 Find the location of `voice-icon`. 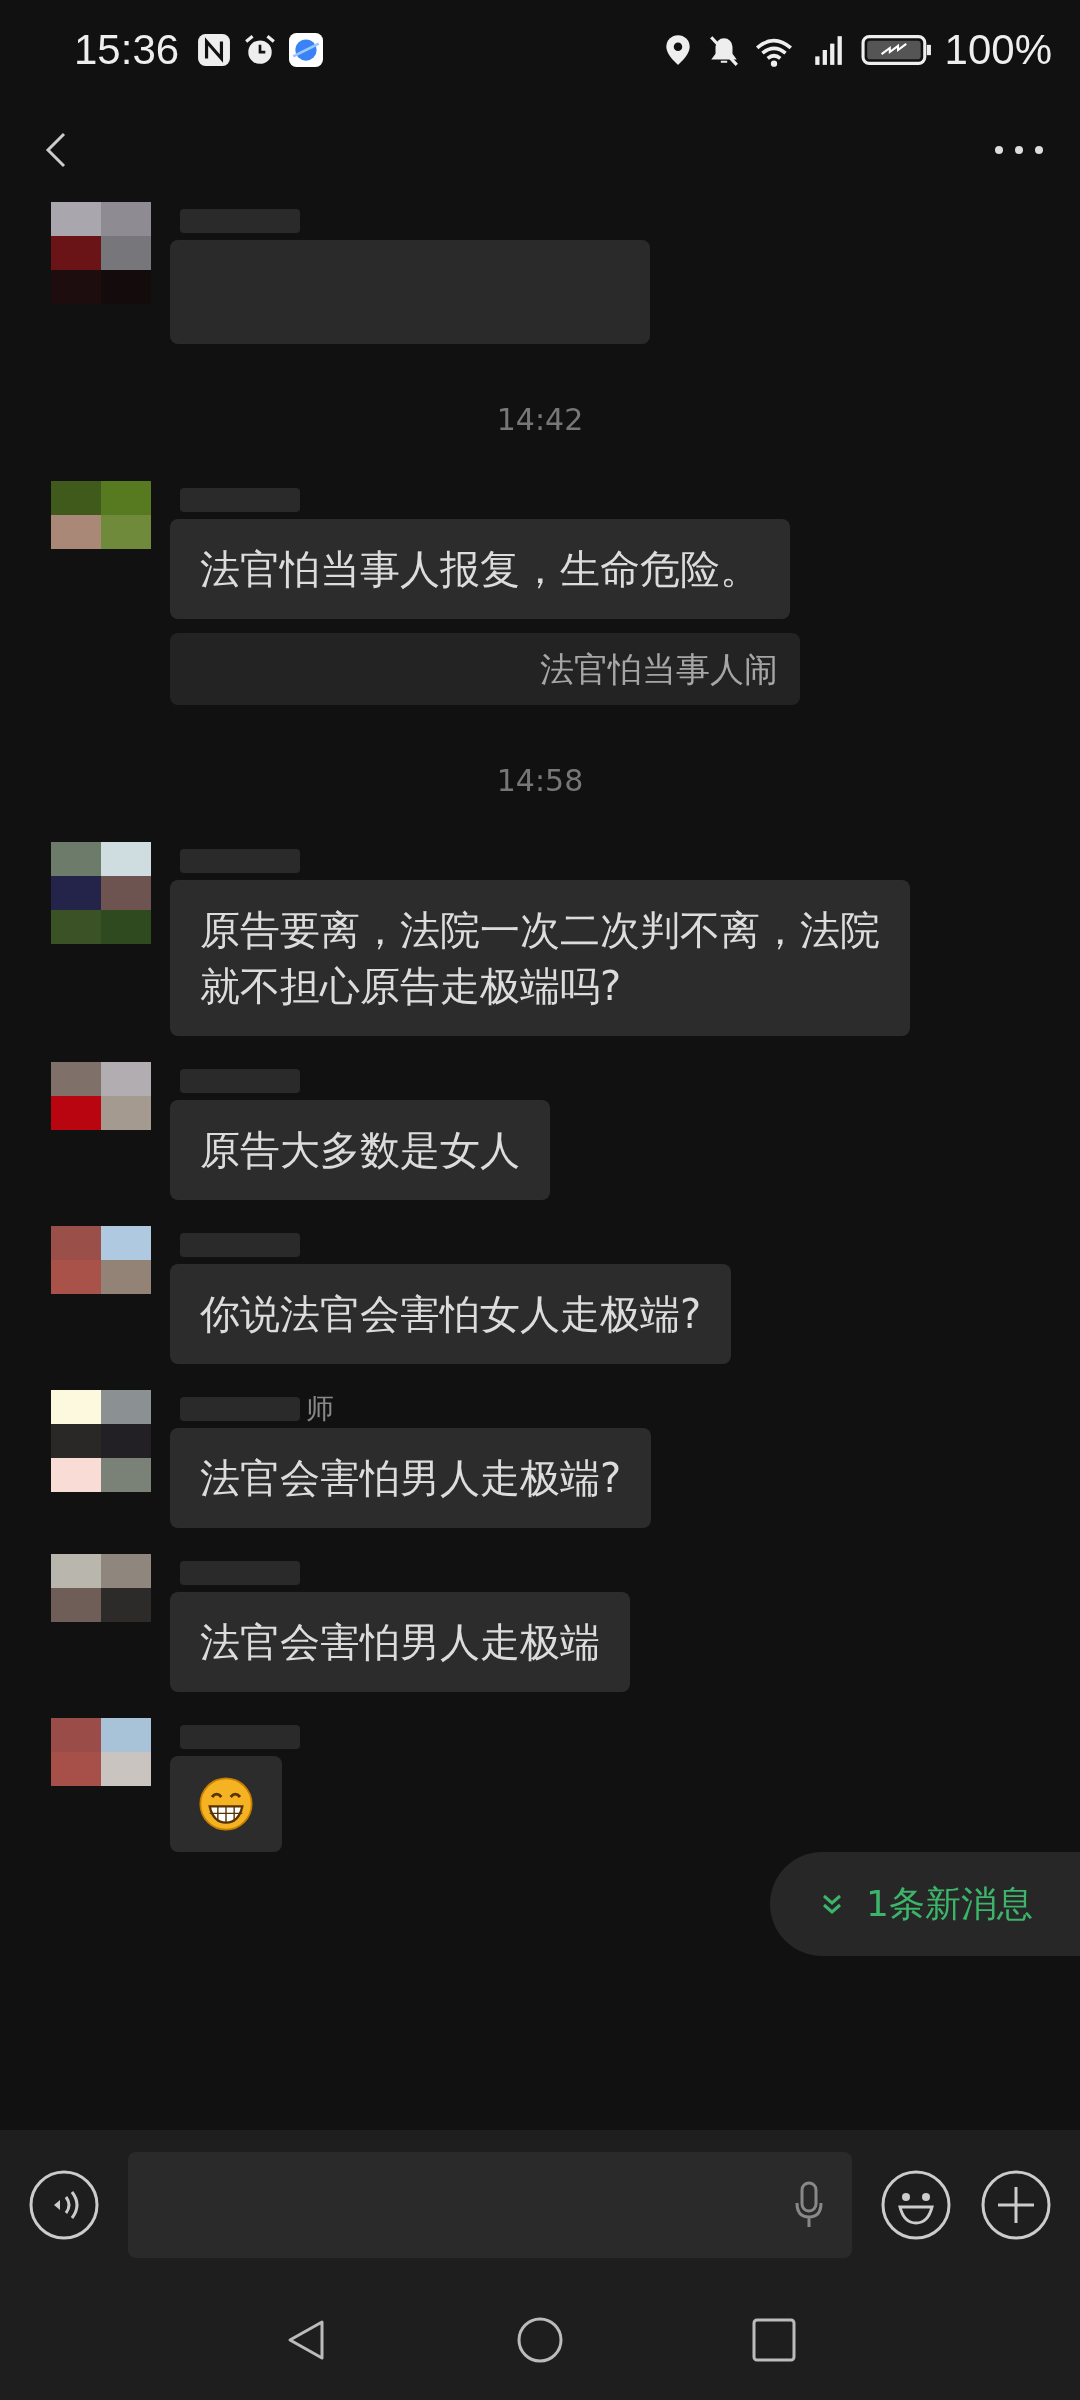

voice-icon is located at coordinates (64, 2205).